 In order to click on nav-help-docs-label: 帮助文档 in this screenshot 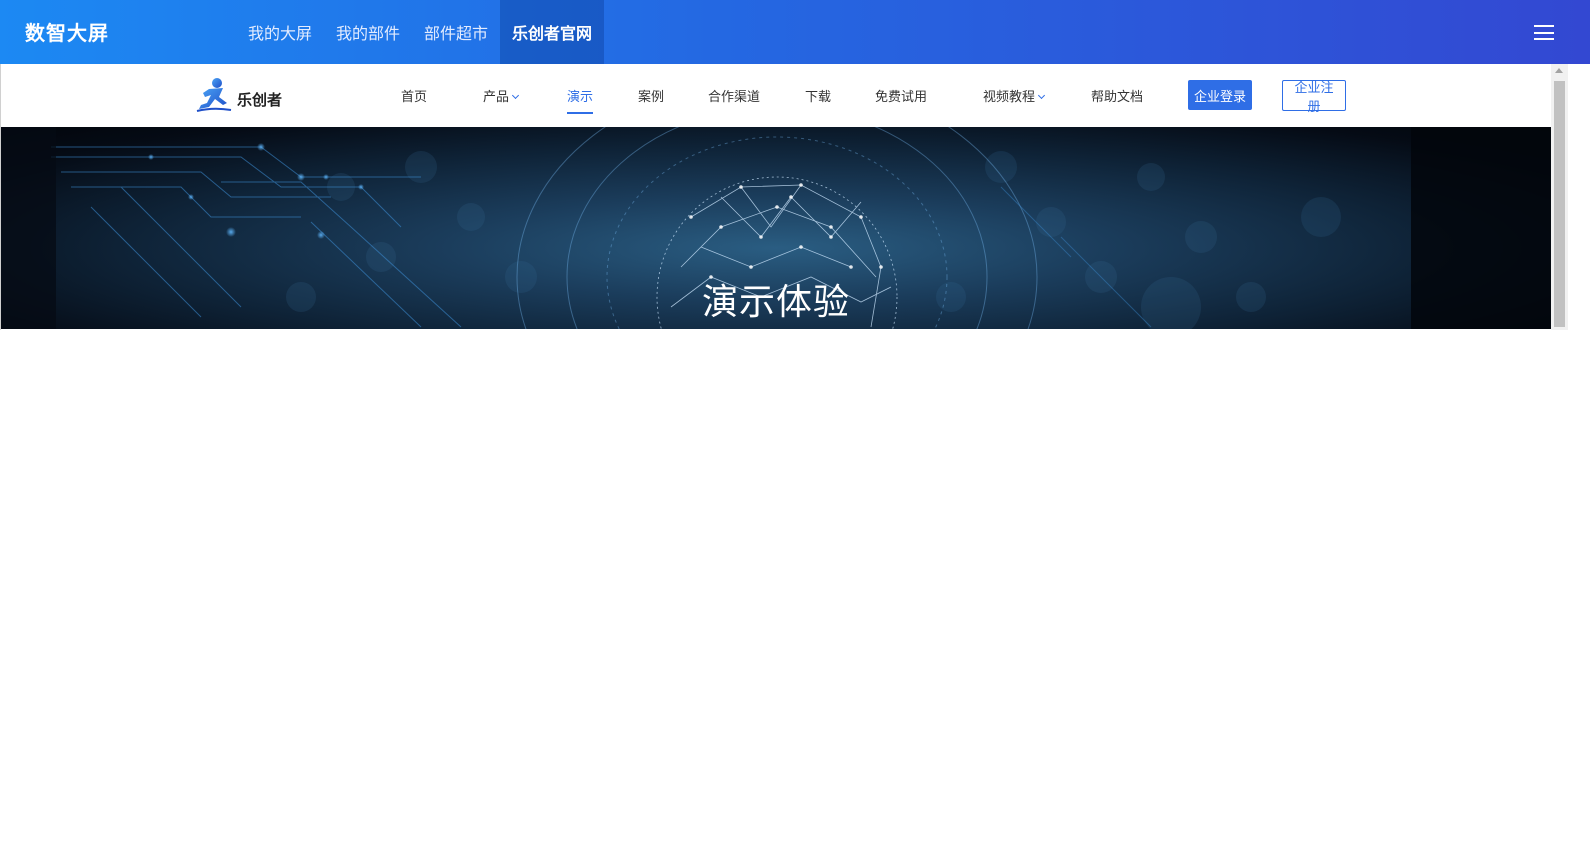, I will do `click(1117, 97)`.